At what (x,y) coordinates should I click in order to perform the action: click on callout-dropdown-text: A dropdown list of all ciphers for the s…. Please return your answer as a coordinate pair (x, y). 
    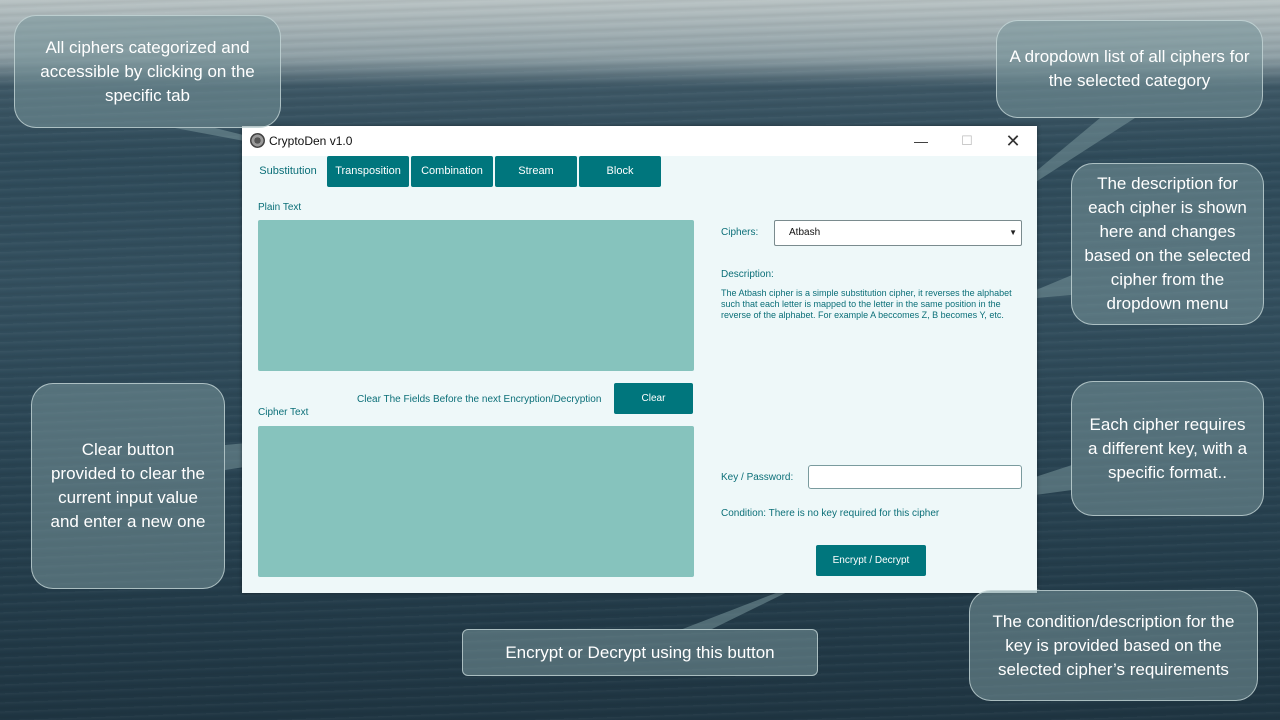
    Looking at the image, I should click on (1129, 68).